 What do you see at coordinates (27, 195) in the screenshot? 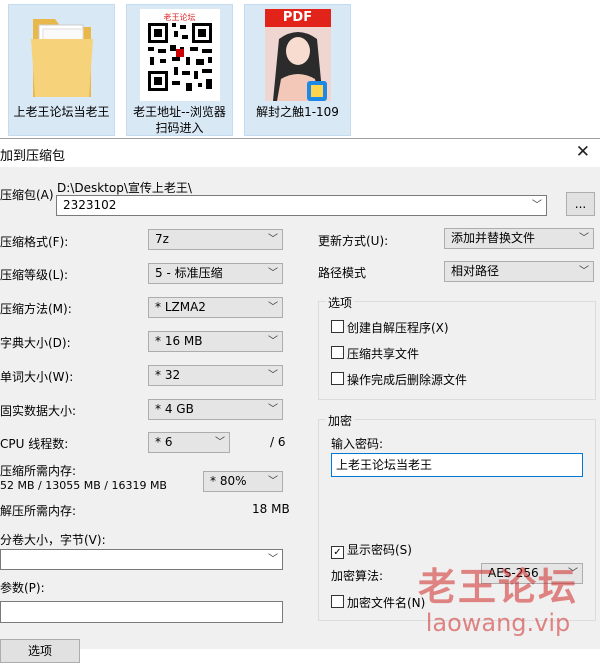
I see `archive-label: 压缩包(A)` at bounding box center [27, 195].